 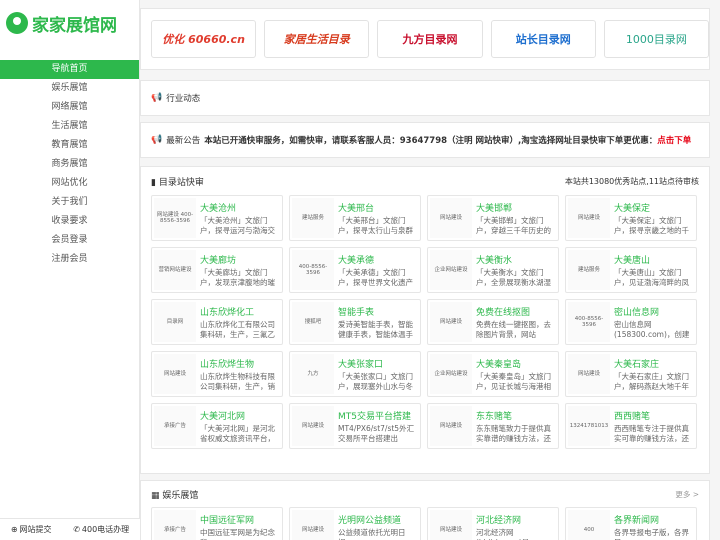 What do you see at coordinates (378, 311) in the screenshot?
I see `site-title: 智能手表` at bounding box center [378, 311].